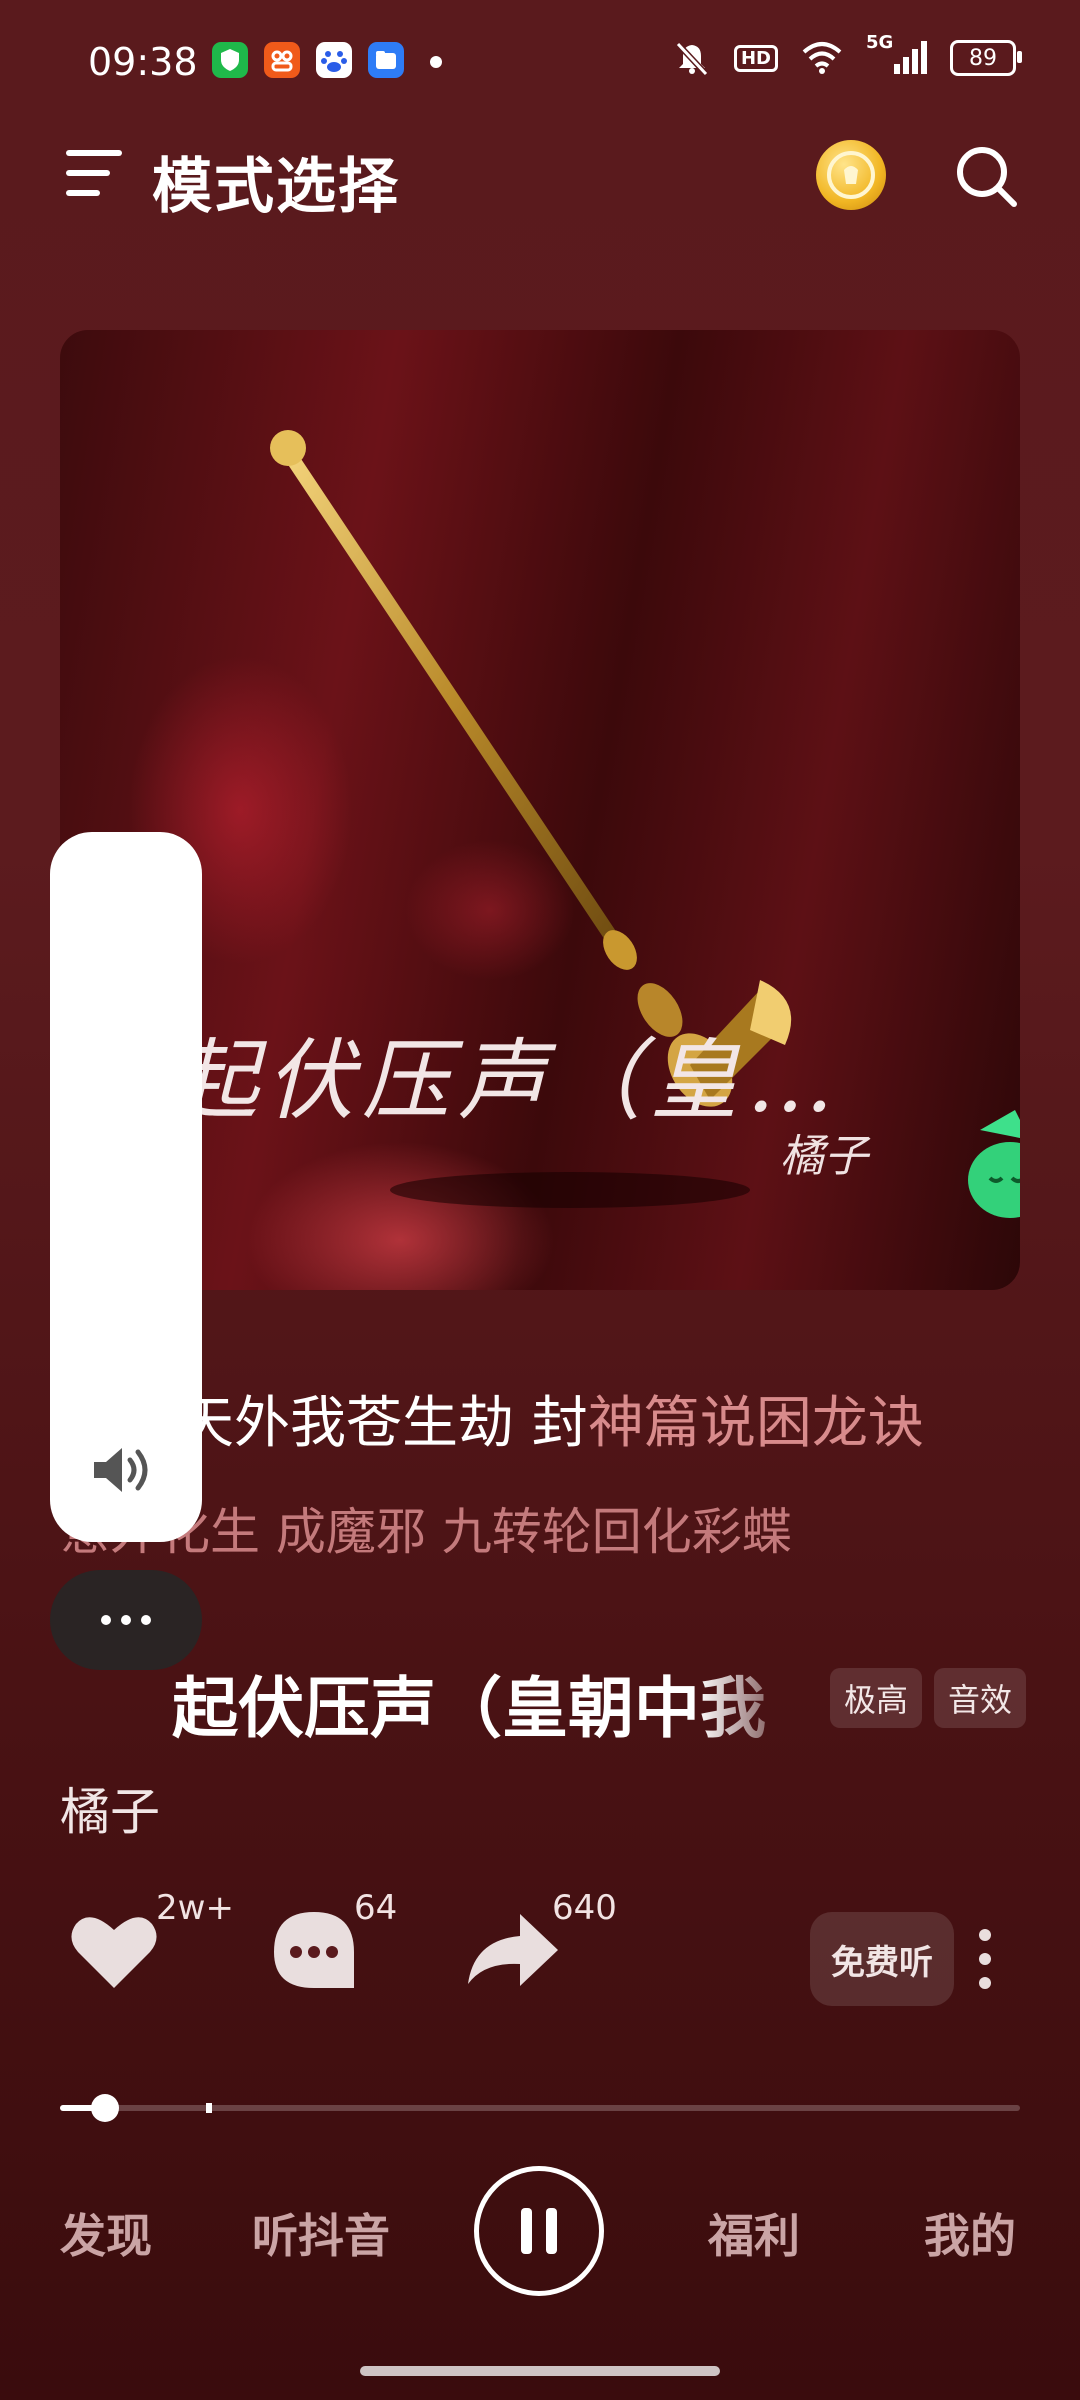  Describe the element at coordinates (125, 1470) in the screenshot. I see `volume-icon` at that location.